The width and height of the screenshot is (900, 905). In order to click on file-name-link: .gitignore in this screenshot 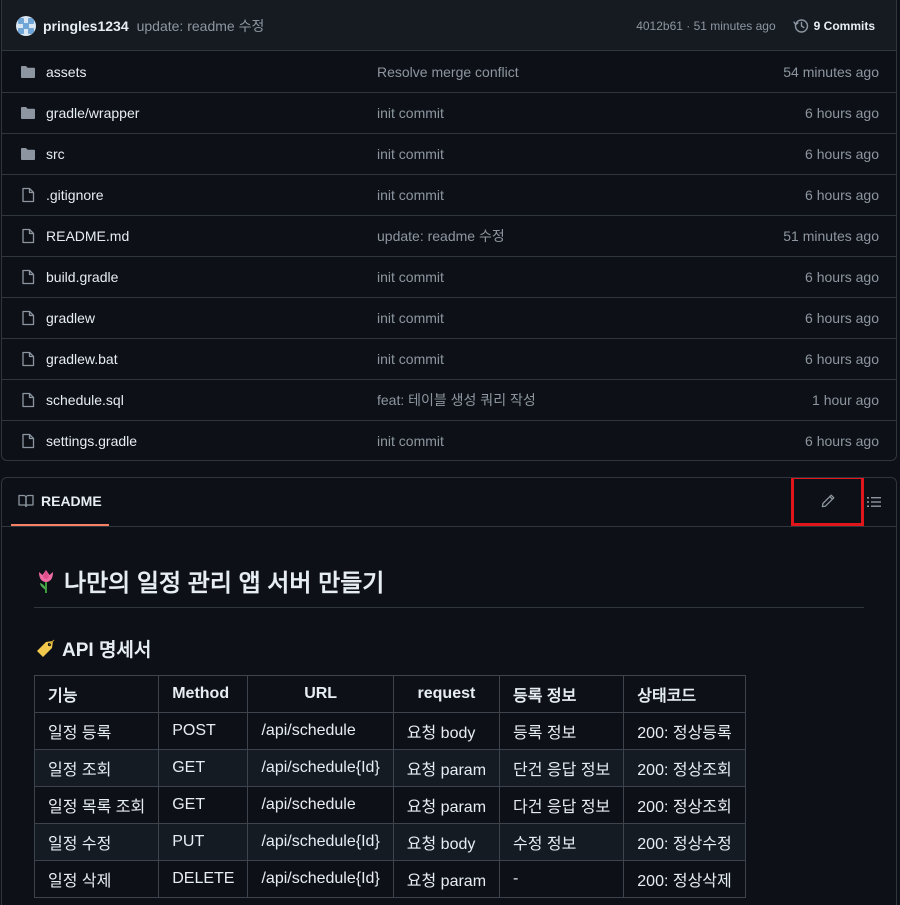, I will do `click(211, 195)`.